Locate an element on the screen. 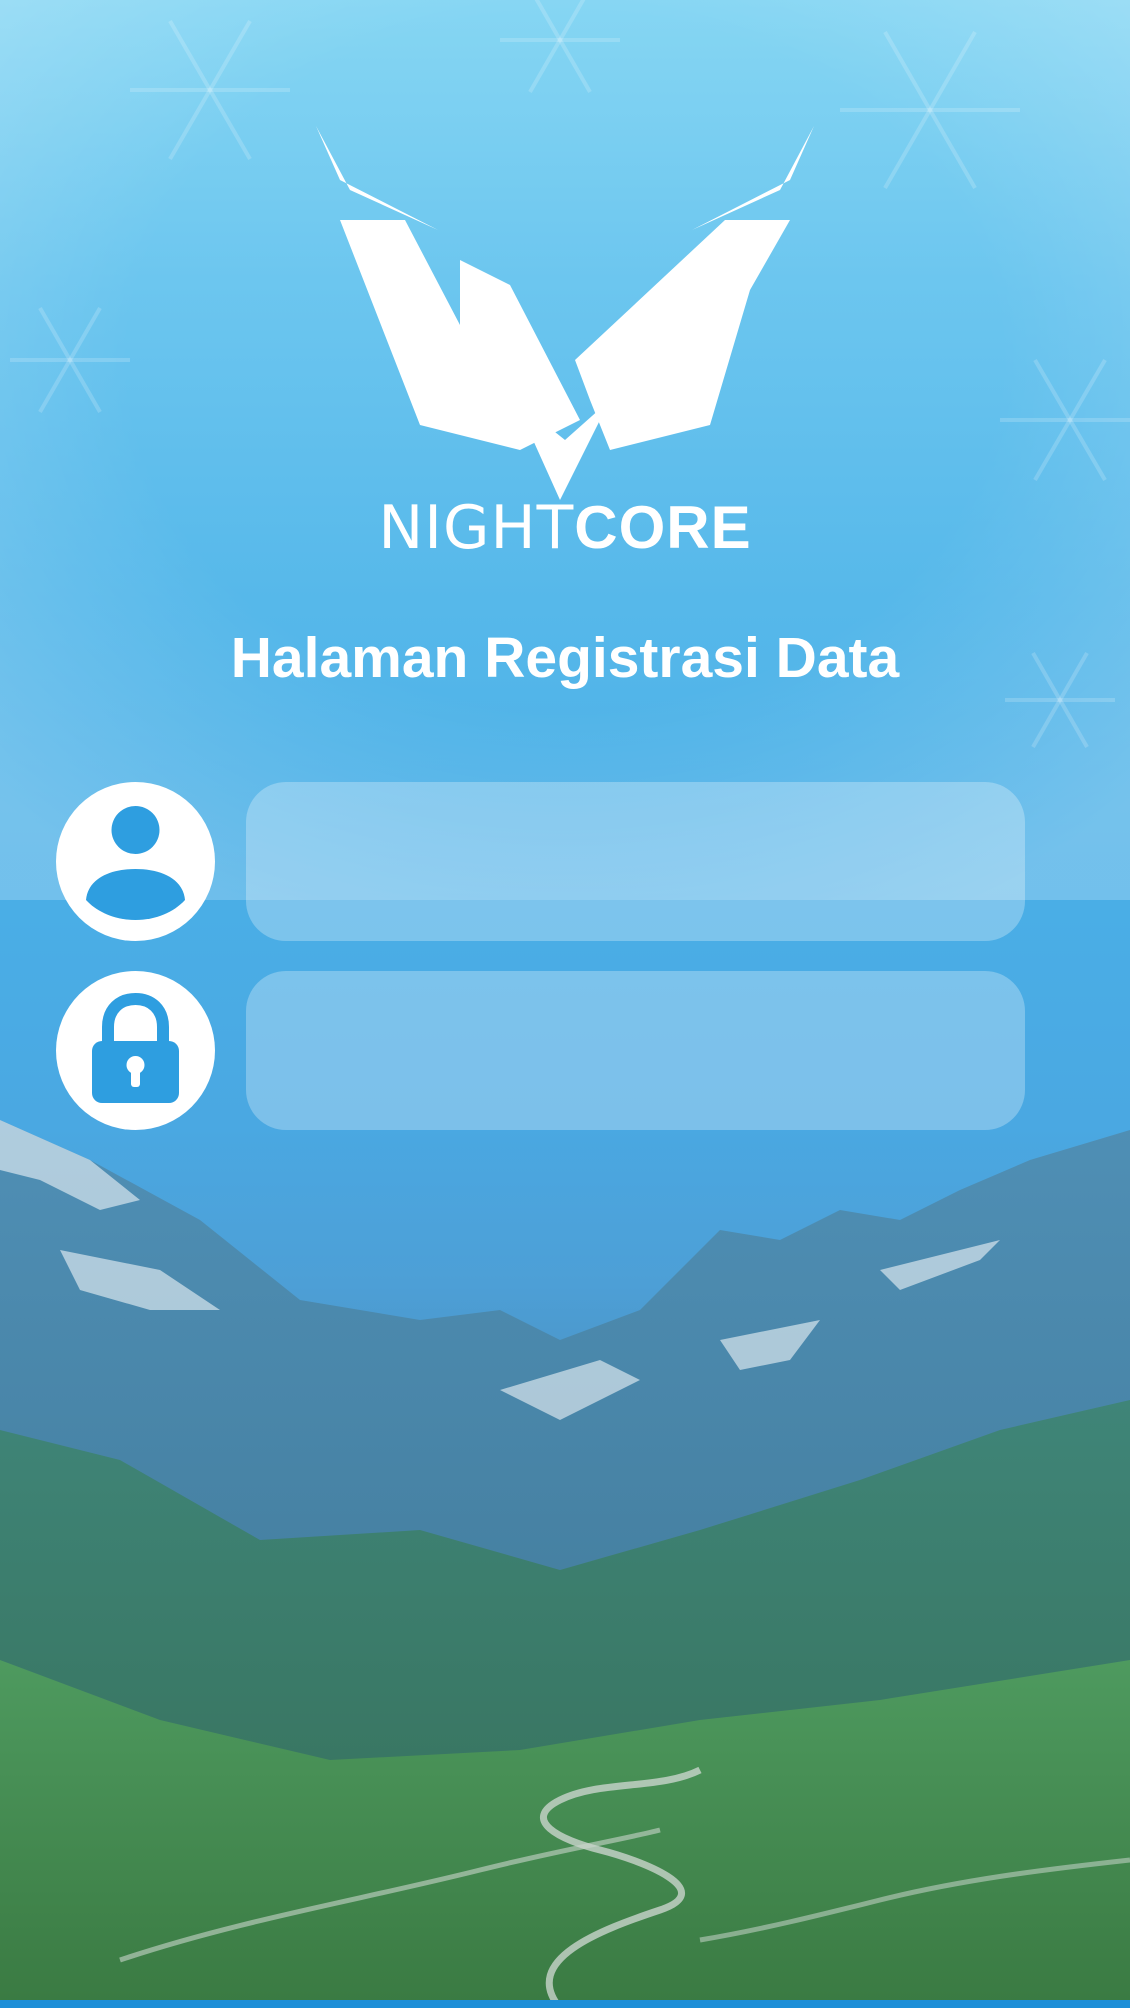 This screenshot has width=1130, height=2008. password-input is located at coordinates (635, 1050).